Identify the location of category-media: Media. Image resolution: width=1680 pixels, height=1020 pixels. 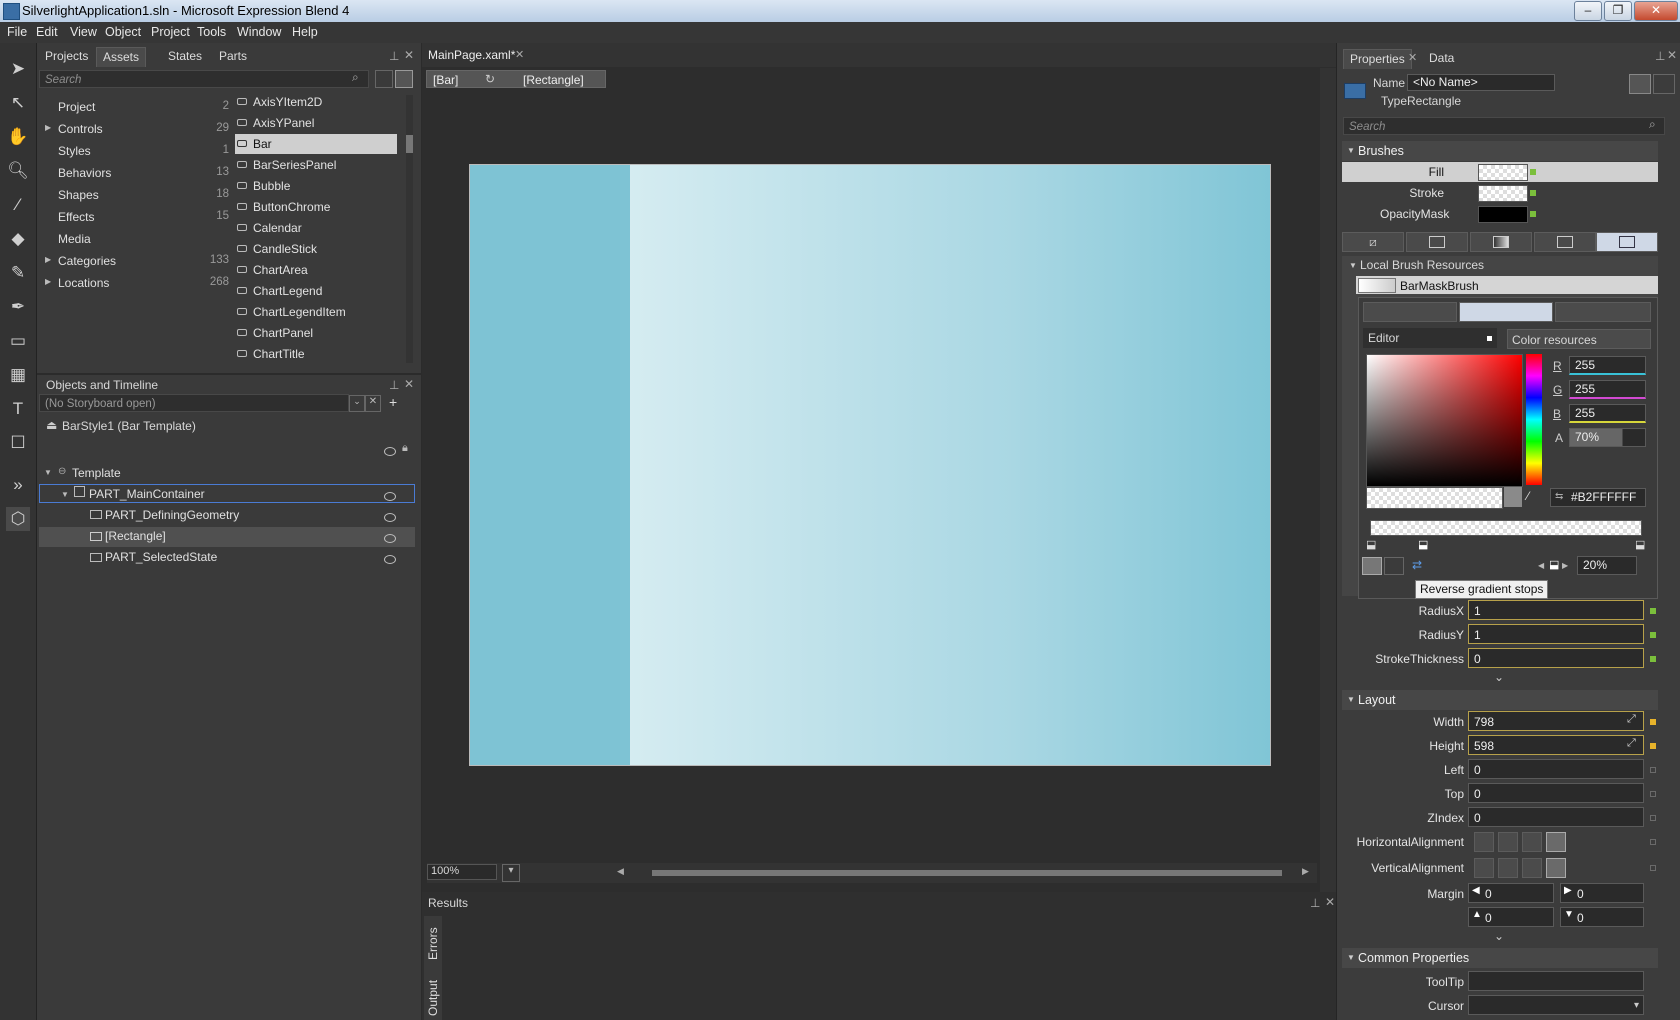
(143, 239).